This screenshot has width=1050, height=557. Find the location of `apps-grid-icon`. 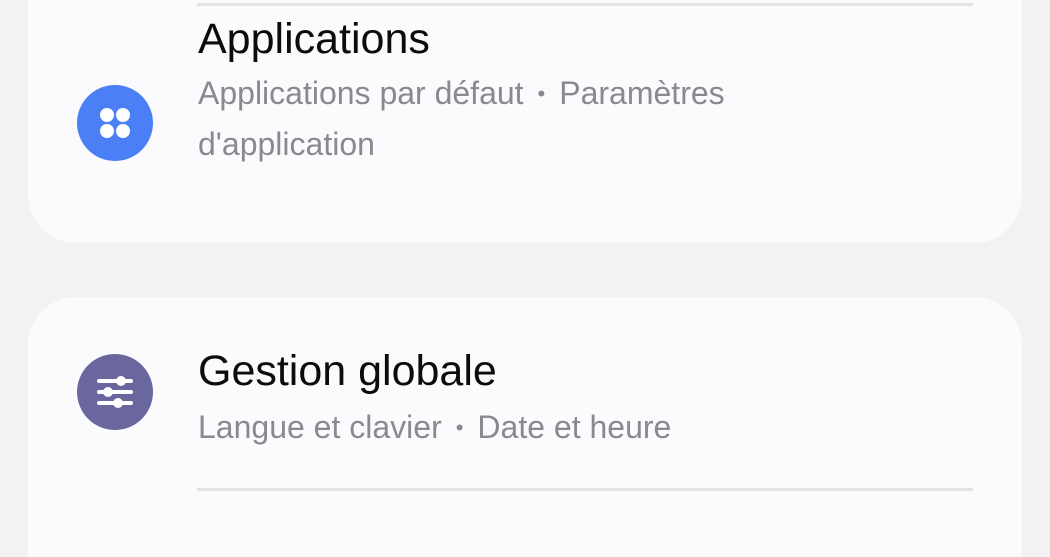

apps-grid-icon is located at coordinates (115, 123).